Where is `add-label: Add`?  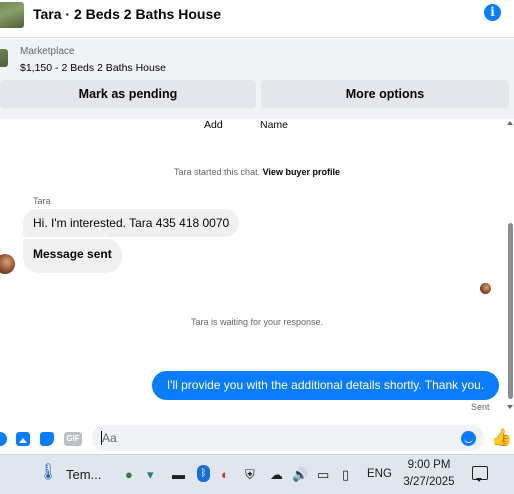
add-label: Add is located at coordinates (213, 125).